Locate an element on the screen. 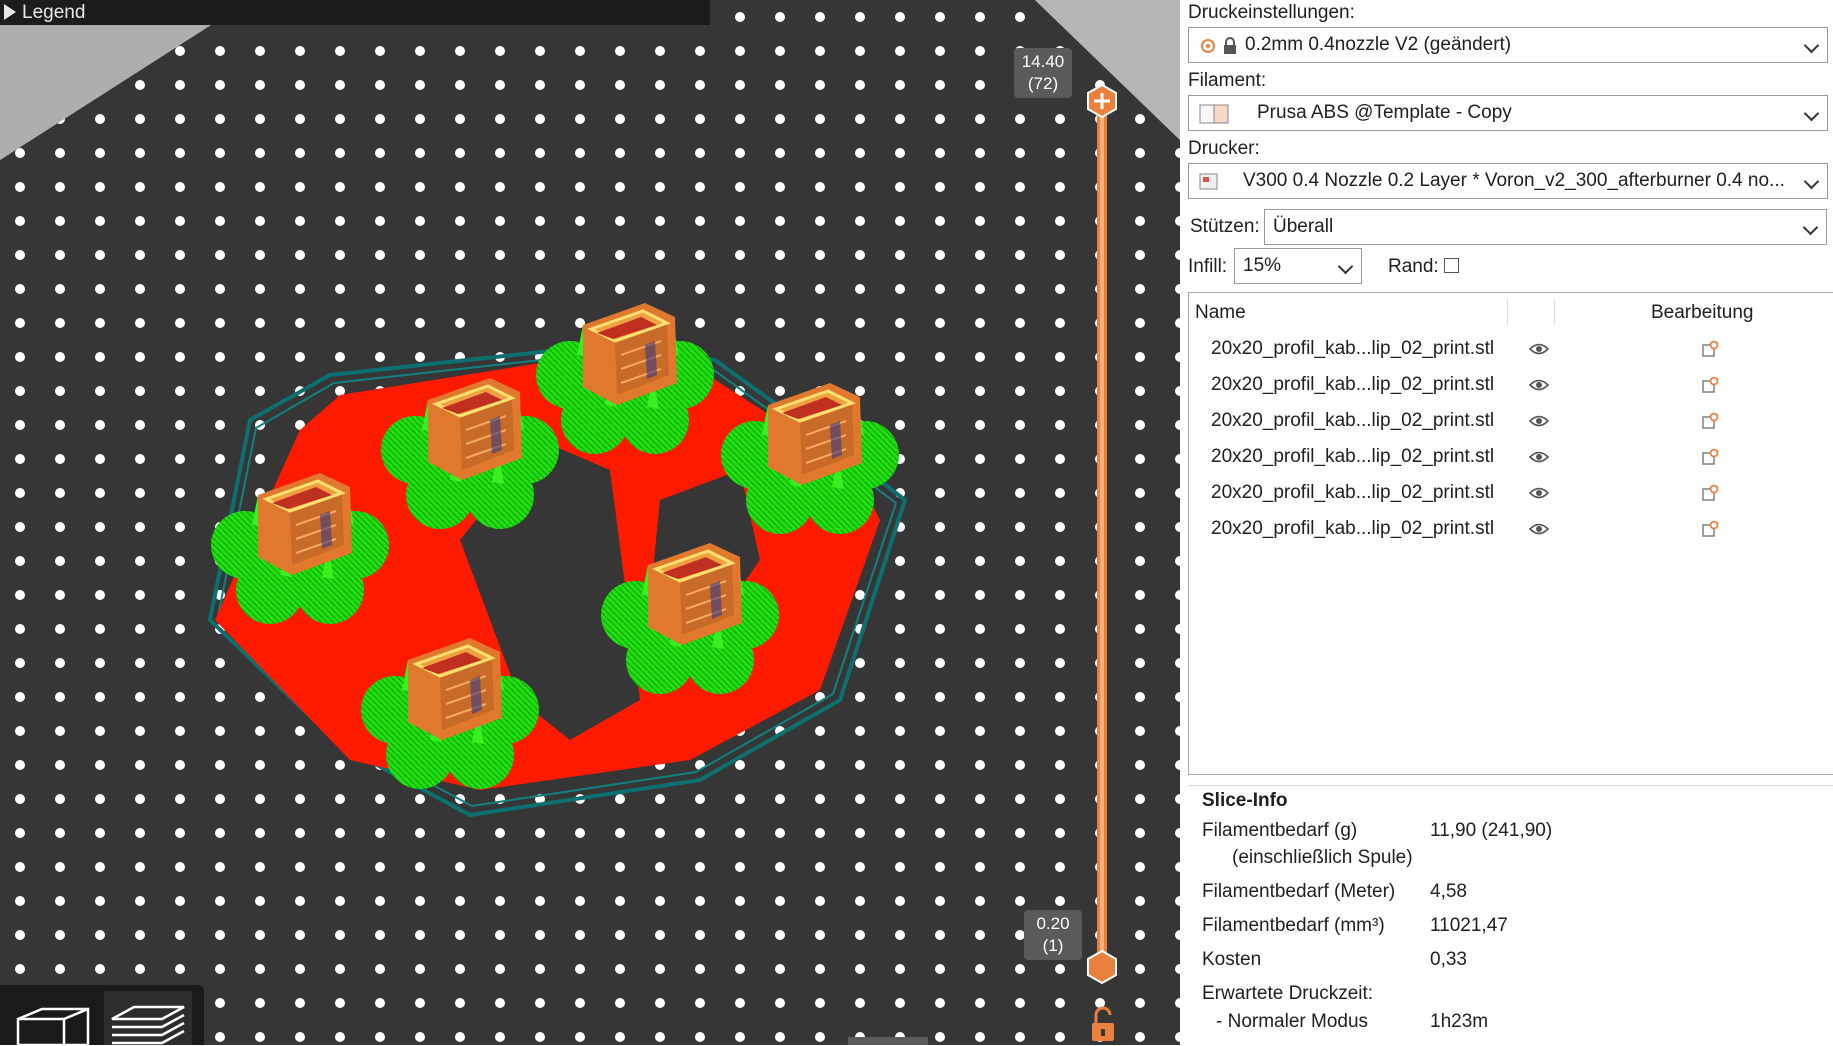 This screenshot has height=1046, width=1833. column-edit: Bearbeitung is located at coordinates (1702, 313).